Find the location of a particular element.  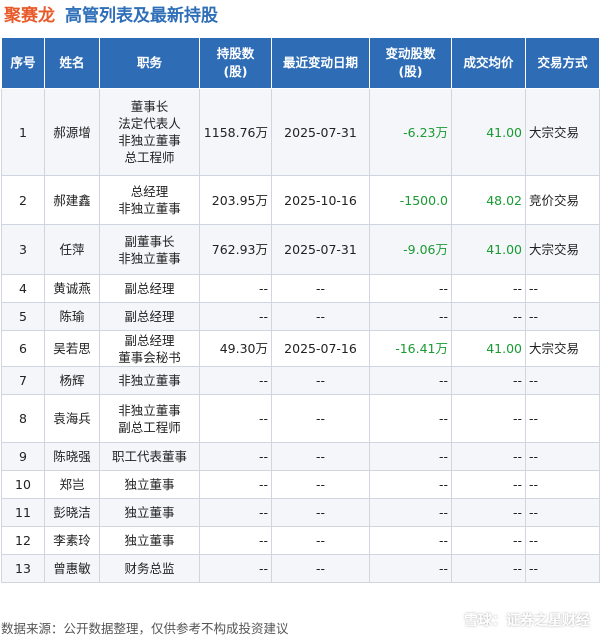

data-source-note: 数据来源：公开数据整理，仅供参考不构成投资建议 is located at coordinates (145, 628).